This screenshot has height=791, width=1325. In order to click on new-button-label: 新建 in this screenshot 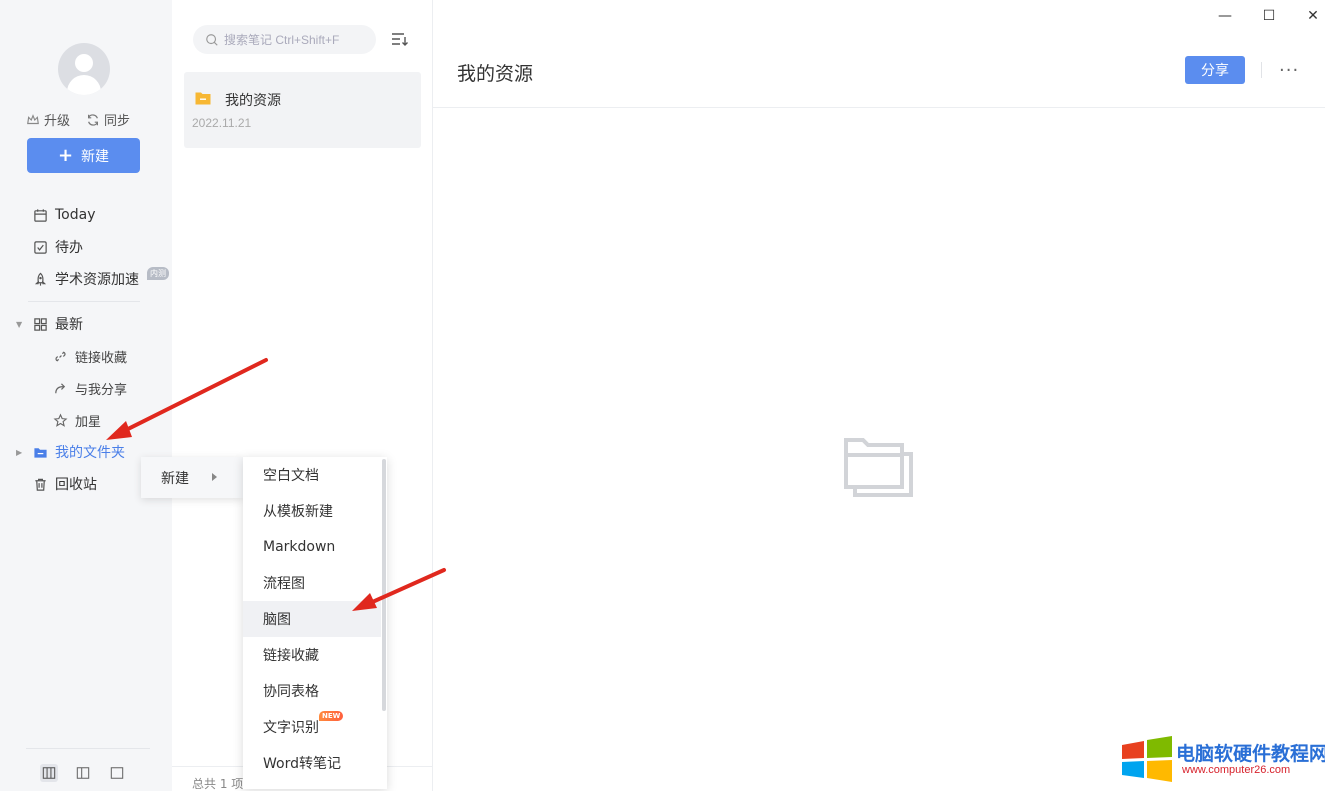, I will do `click(95, 156)`.